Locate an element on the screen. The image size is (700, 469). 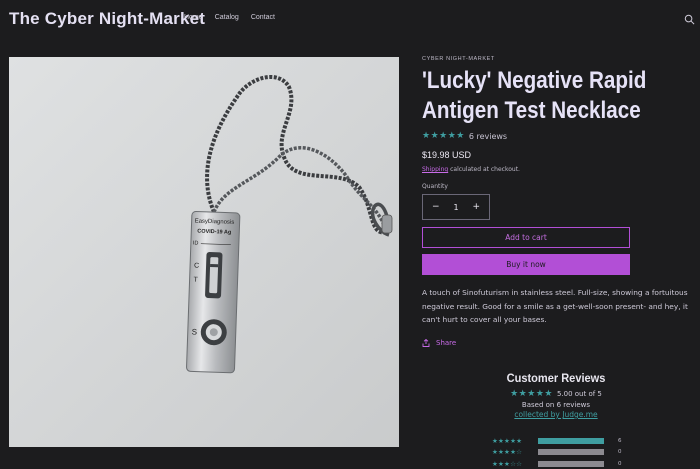
average-score: 5.00 out of 5 is located at coordinates (579, 394).